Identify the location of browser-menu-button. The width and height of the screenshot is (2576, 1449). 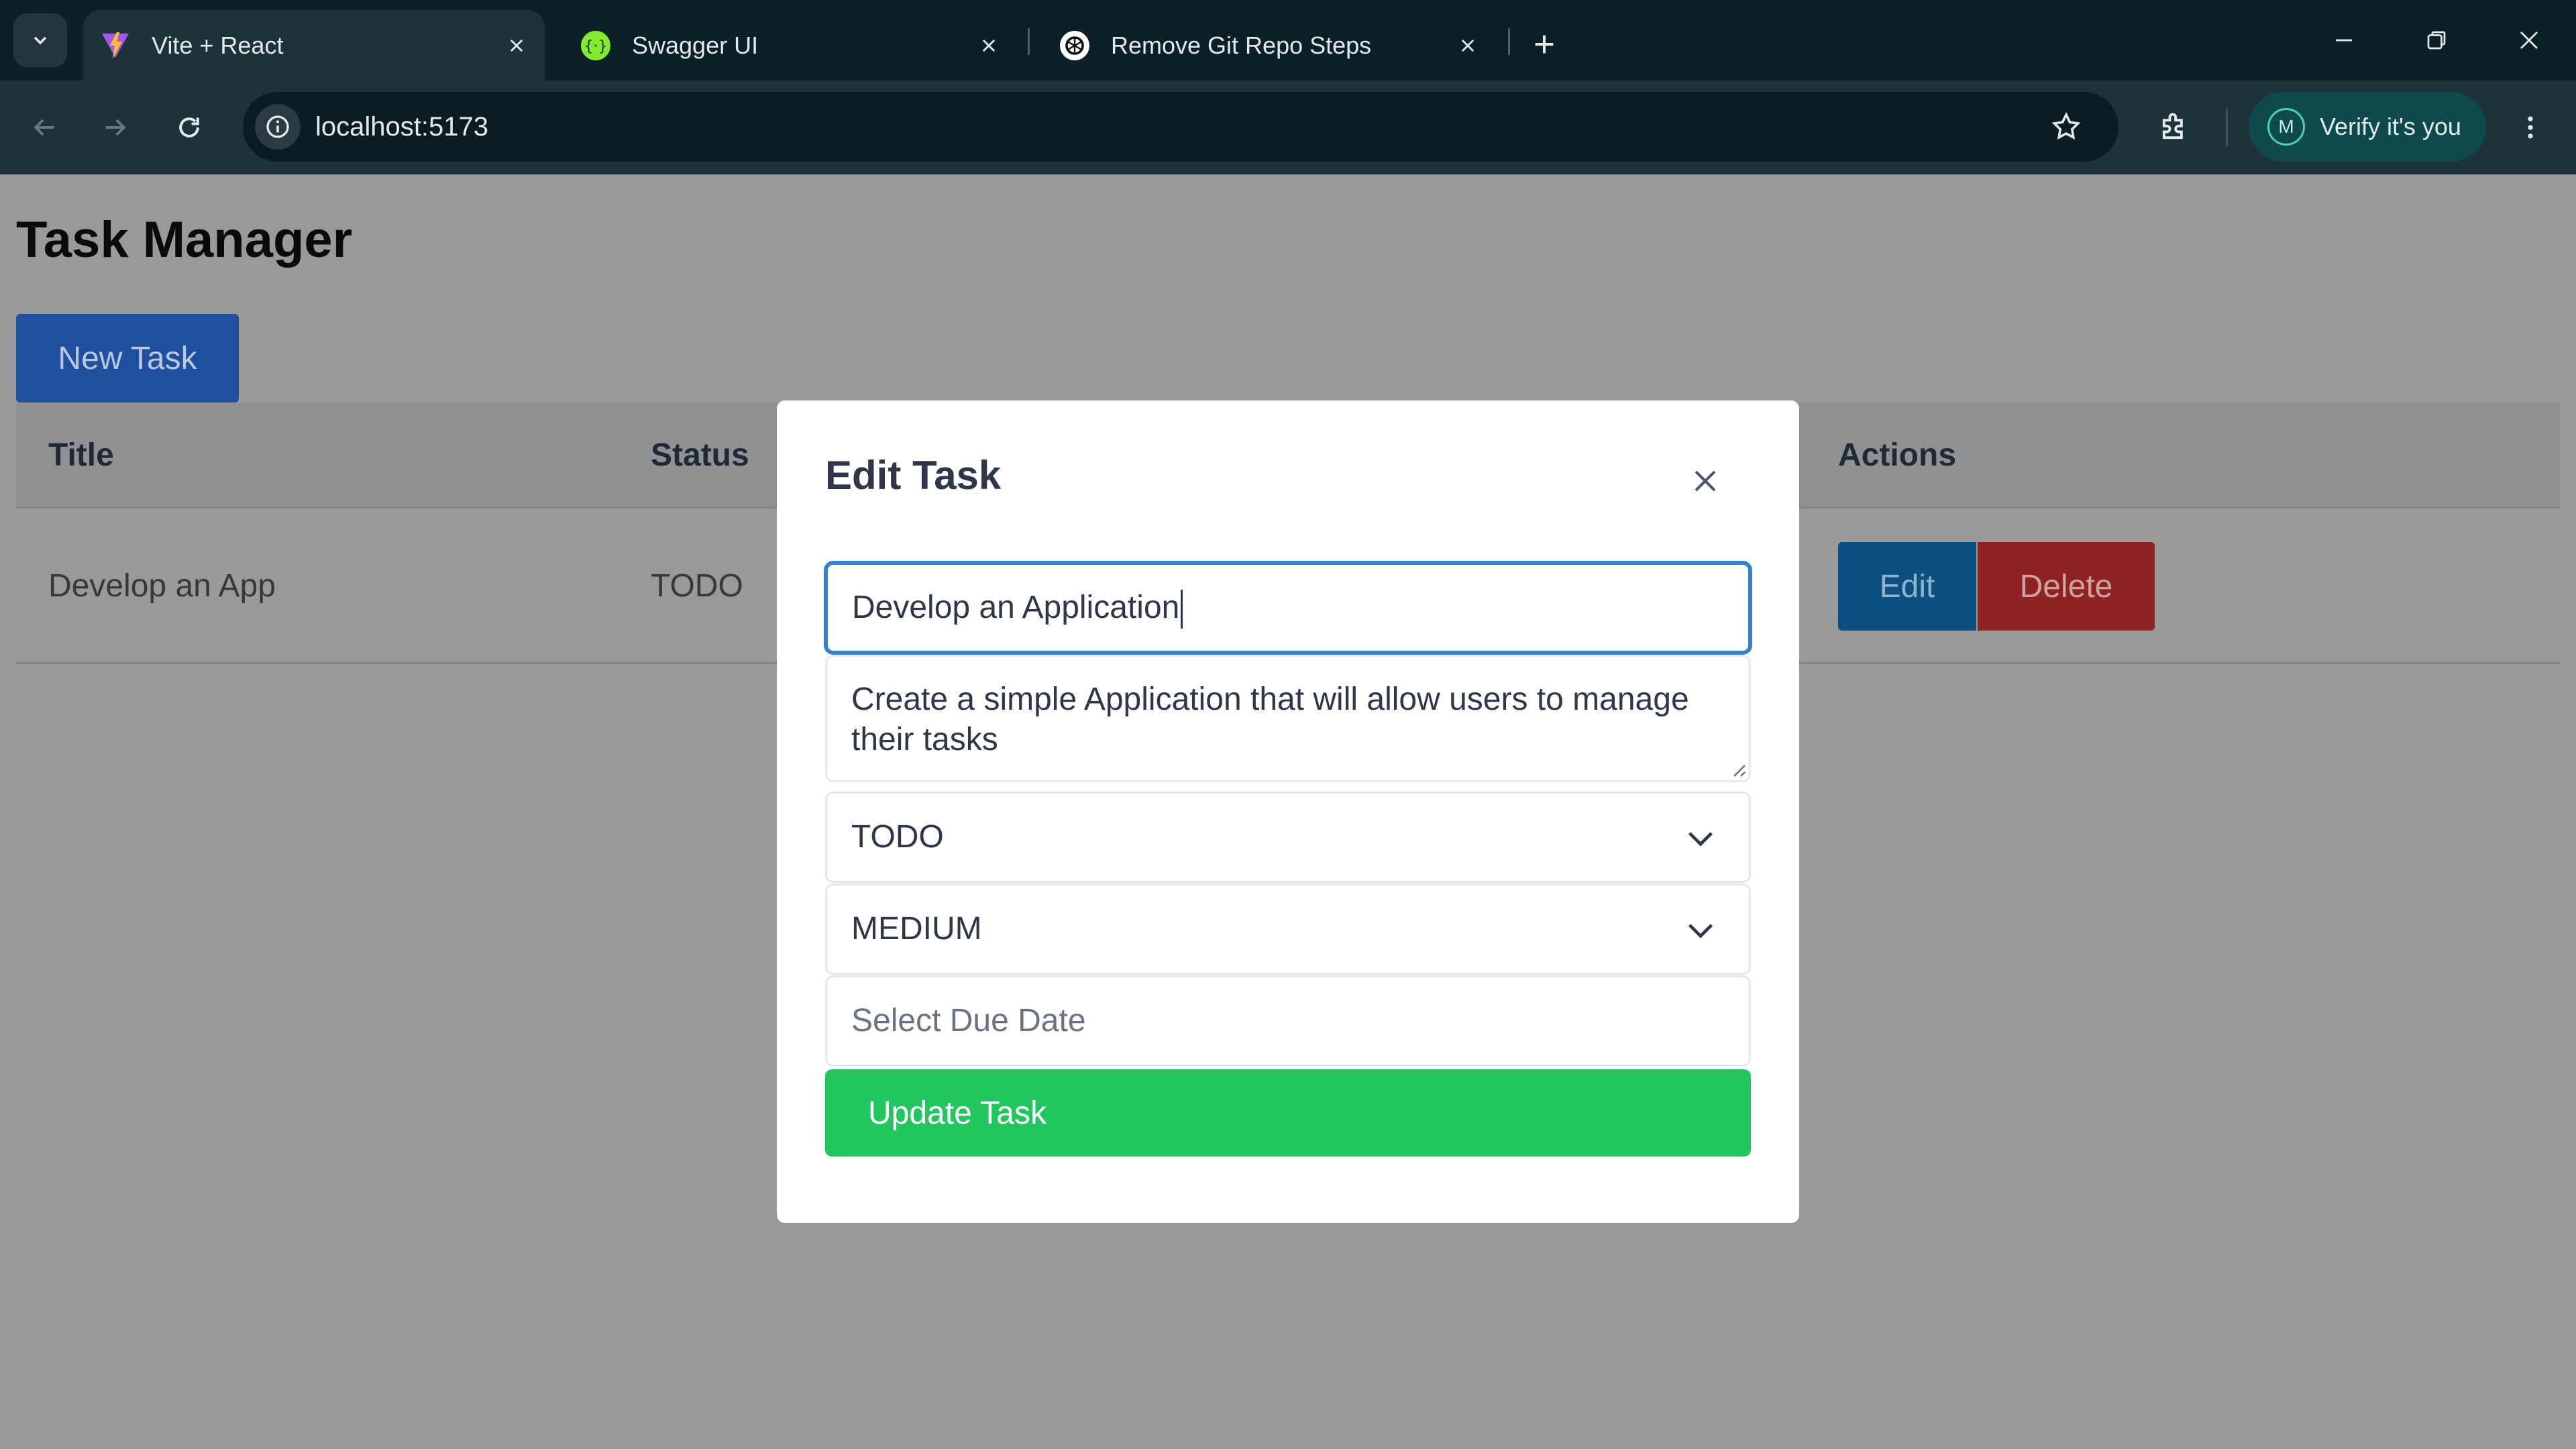
(2530, 127).